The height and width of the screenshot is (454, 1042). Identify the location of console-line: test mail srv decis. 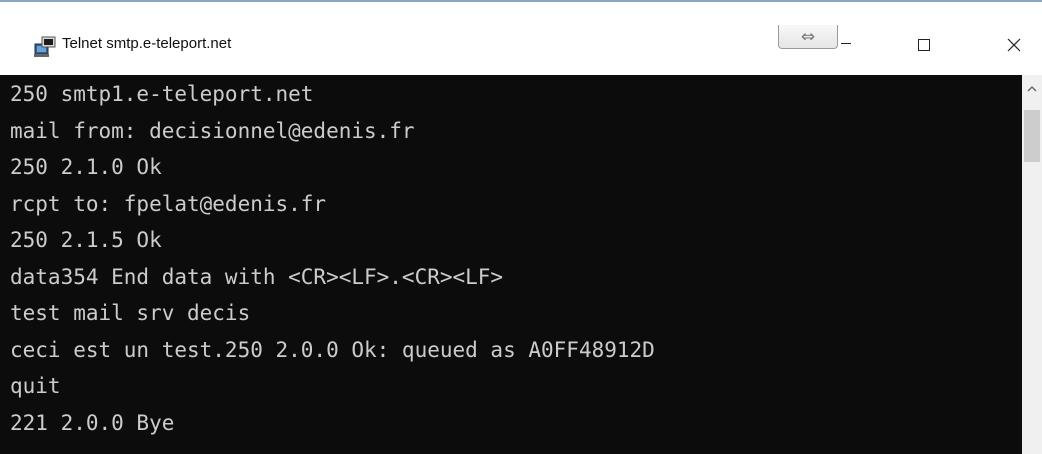
(130, 313).